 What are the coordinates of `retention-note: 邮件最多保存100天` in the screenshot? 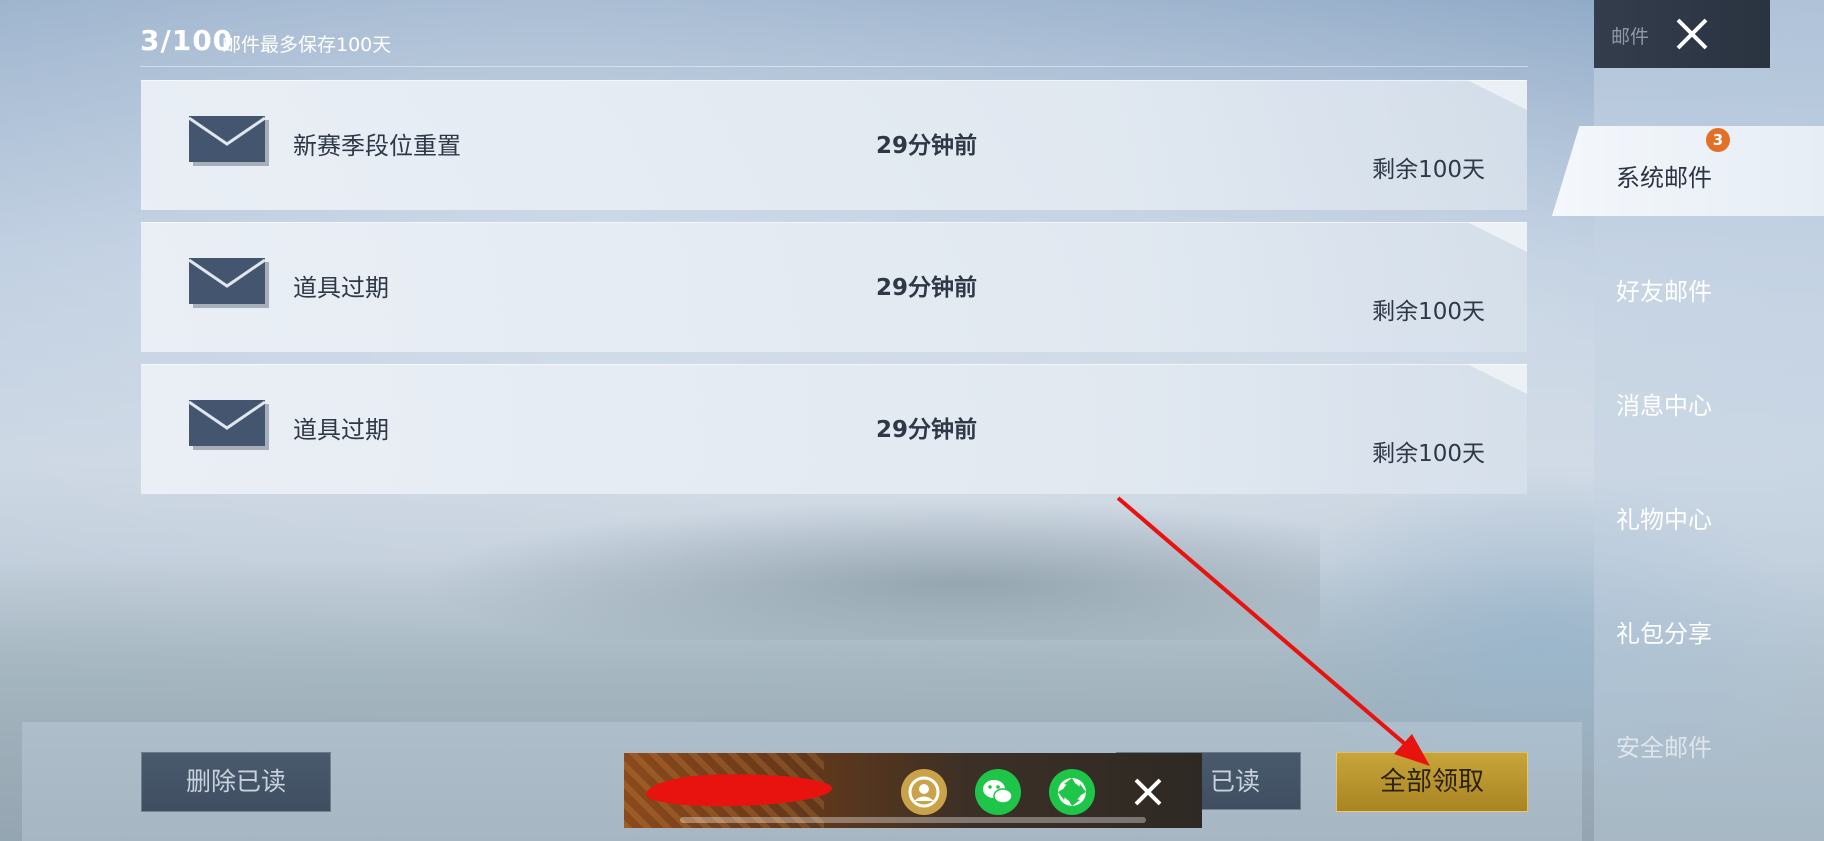 It's located at (307, 45).